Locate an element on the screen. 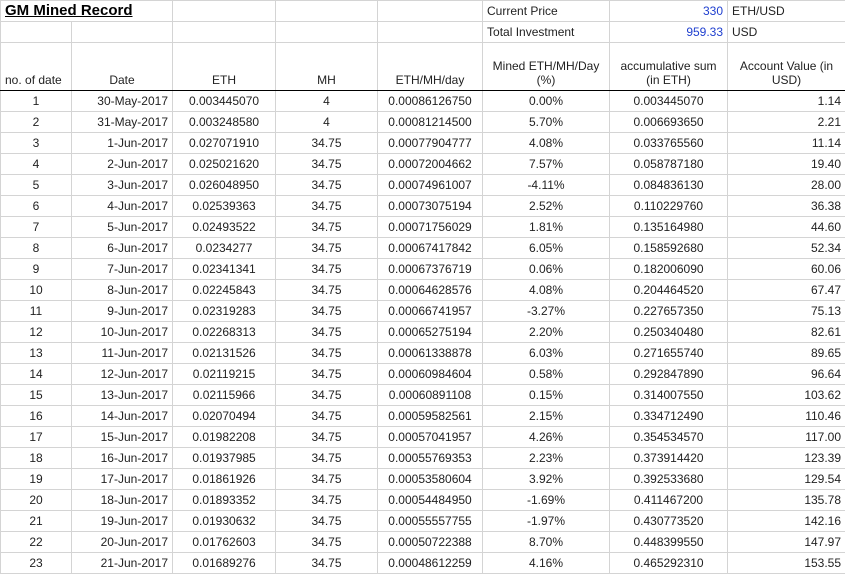  accumulative-sum-cell: 0.334712490 is located at coordinates (669, 416).